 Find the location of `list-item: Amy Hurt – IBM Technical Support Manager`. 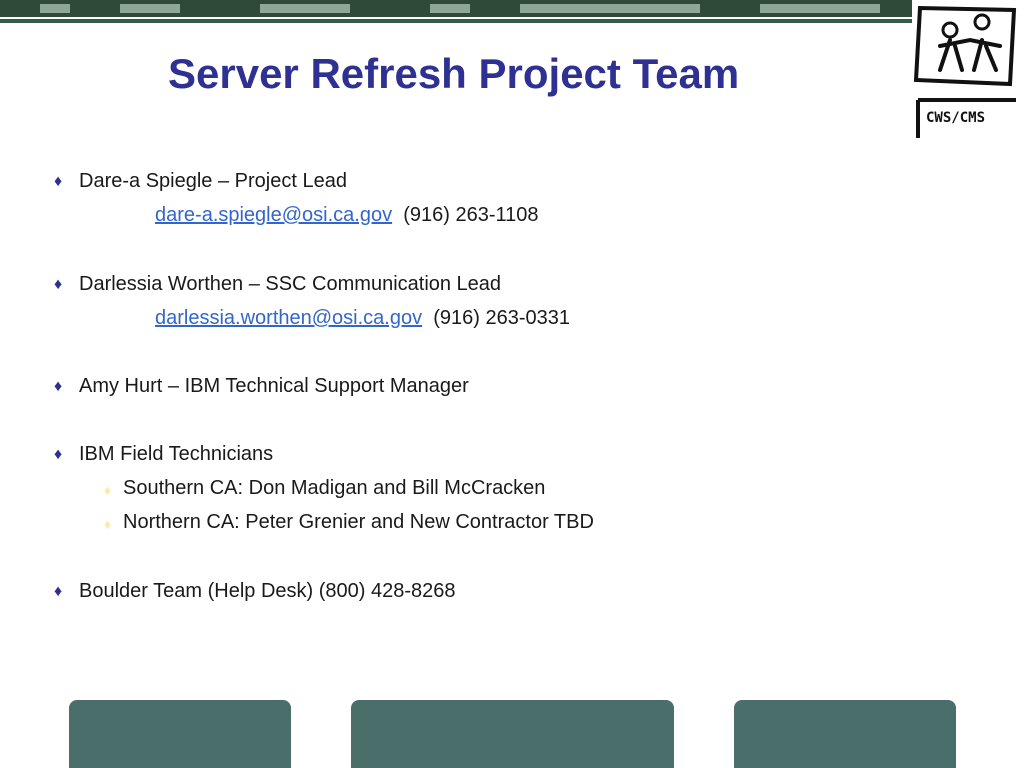

list-item: Amy Hurt – IBM Technical Support Manager is located at coordinates (274, 386).